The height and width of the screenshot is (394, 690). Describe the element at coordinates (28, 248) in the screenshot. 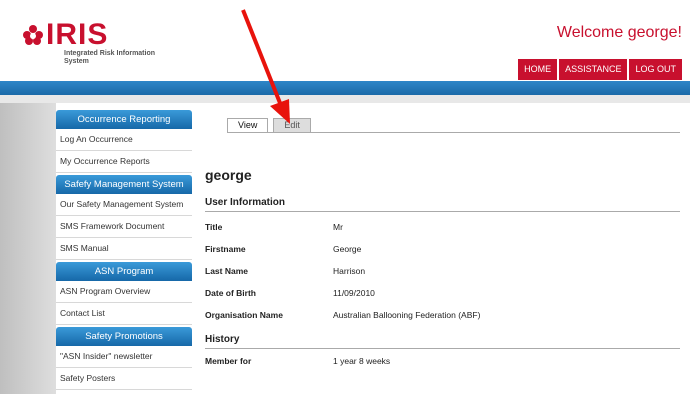

I see `left-gutter` at that location.